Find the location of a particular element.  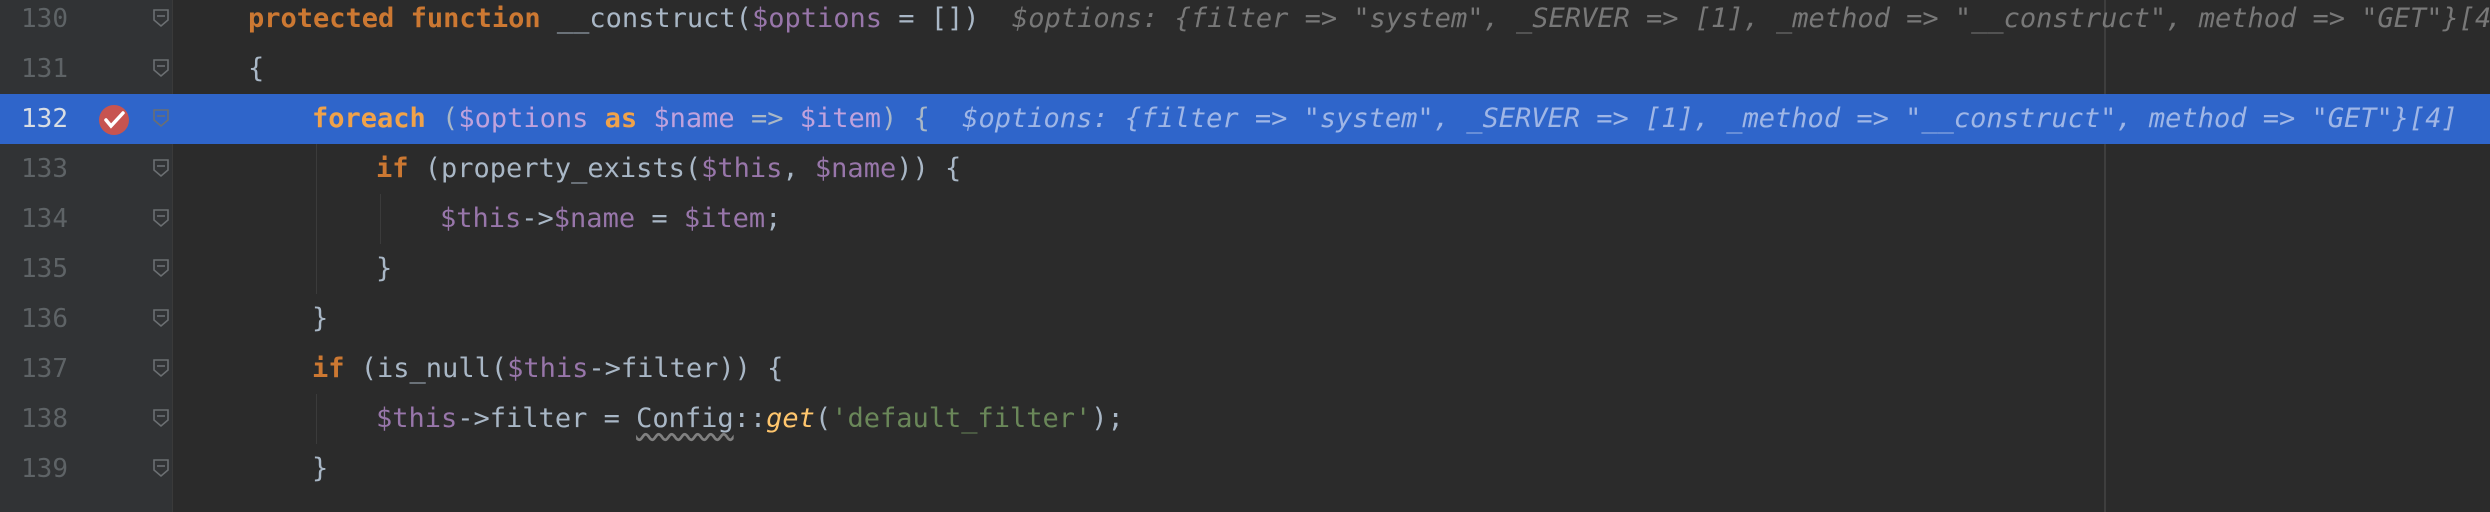

code-token: = is located at coordinates (659, 218).